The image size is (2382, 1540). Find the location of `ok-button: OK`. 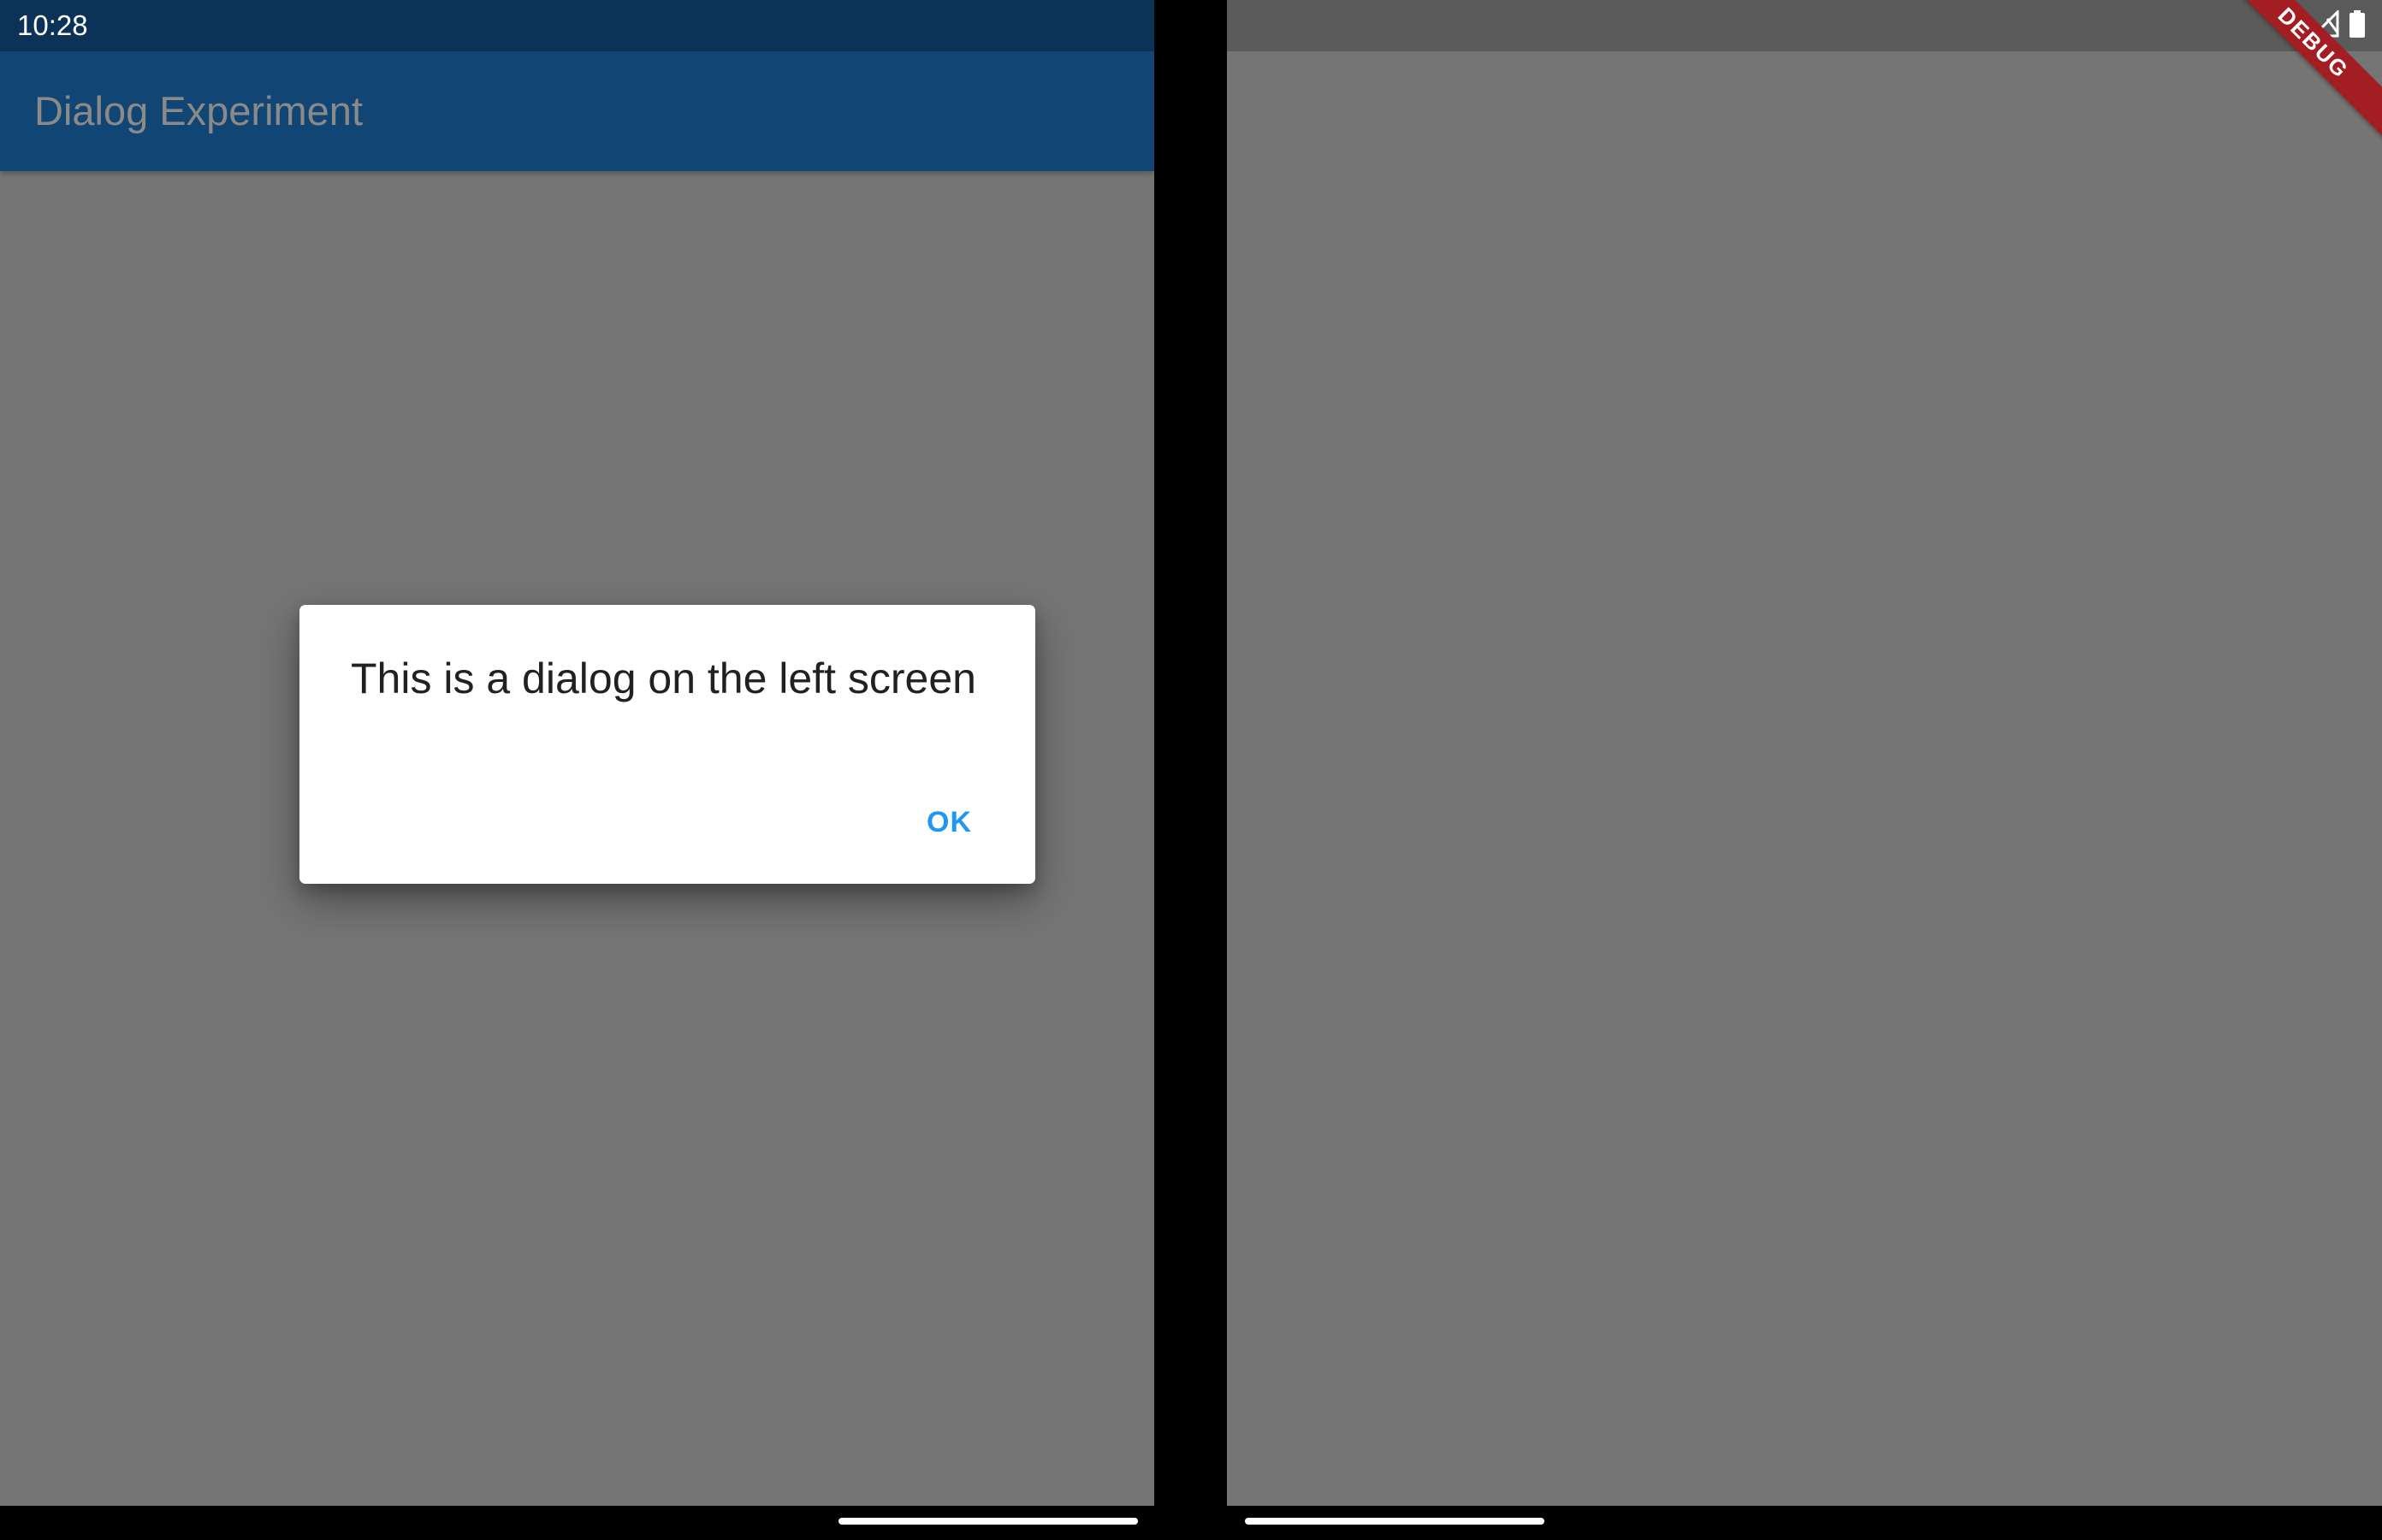

ok-button: OK is located at coordinates (949, 822).